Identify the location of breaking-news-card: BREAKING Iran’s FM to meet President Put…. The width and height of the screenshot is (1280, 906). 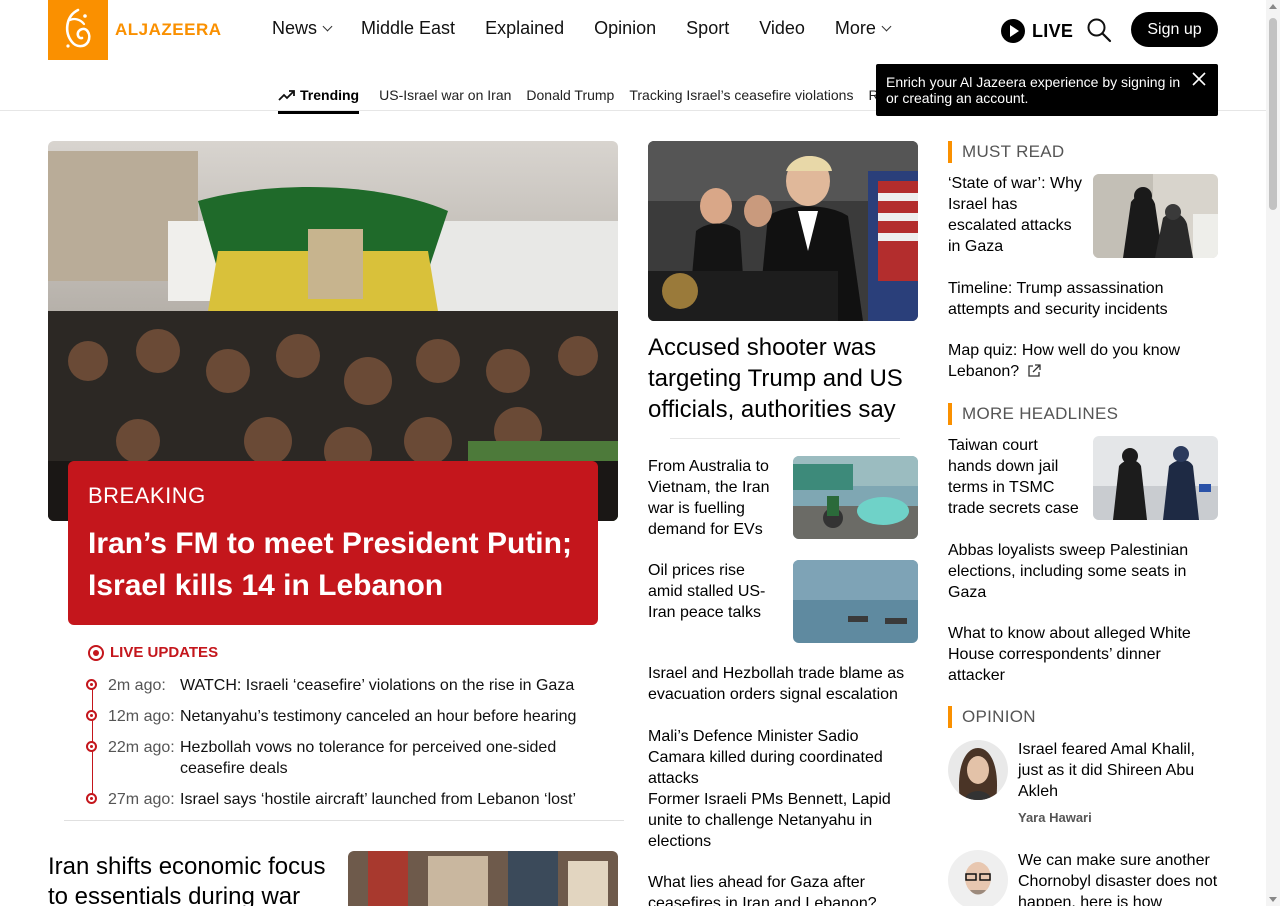
(333, 543).